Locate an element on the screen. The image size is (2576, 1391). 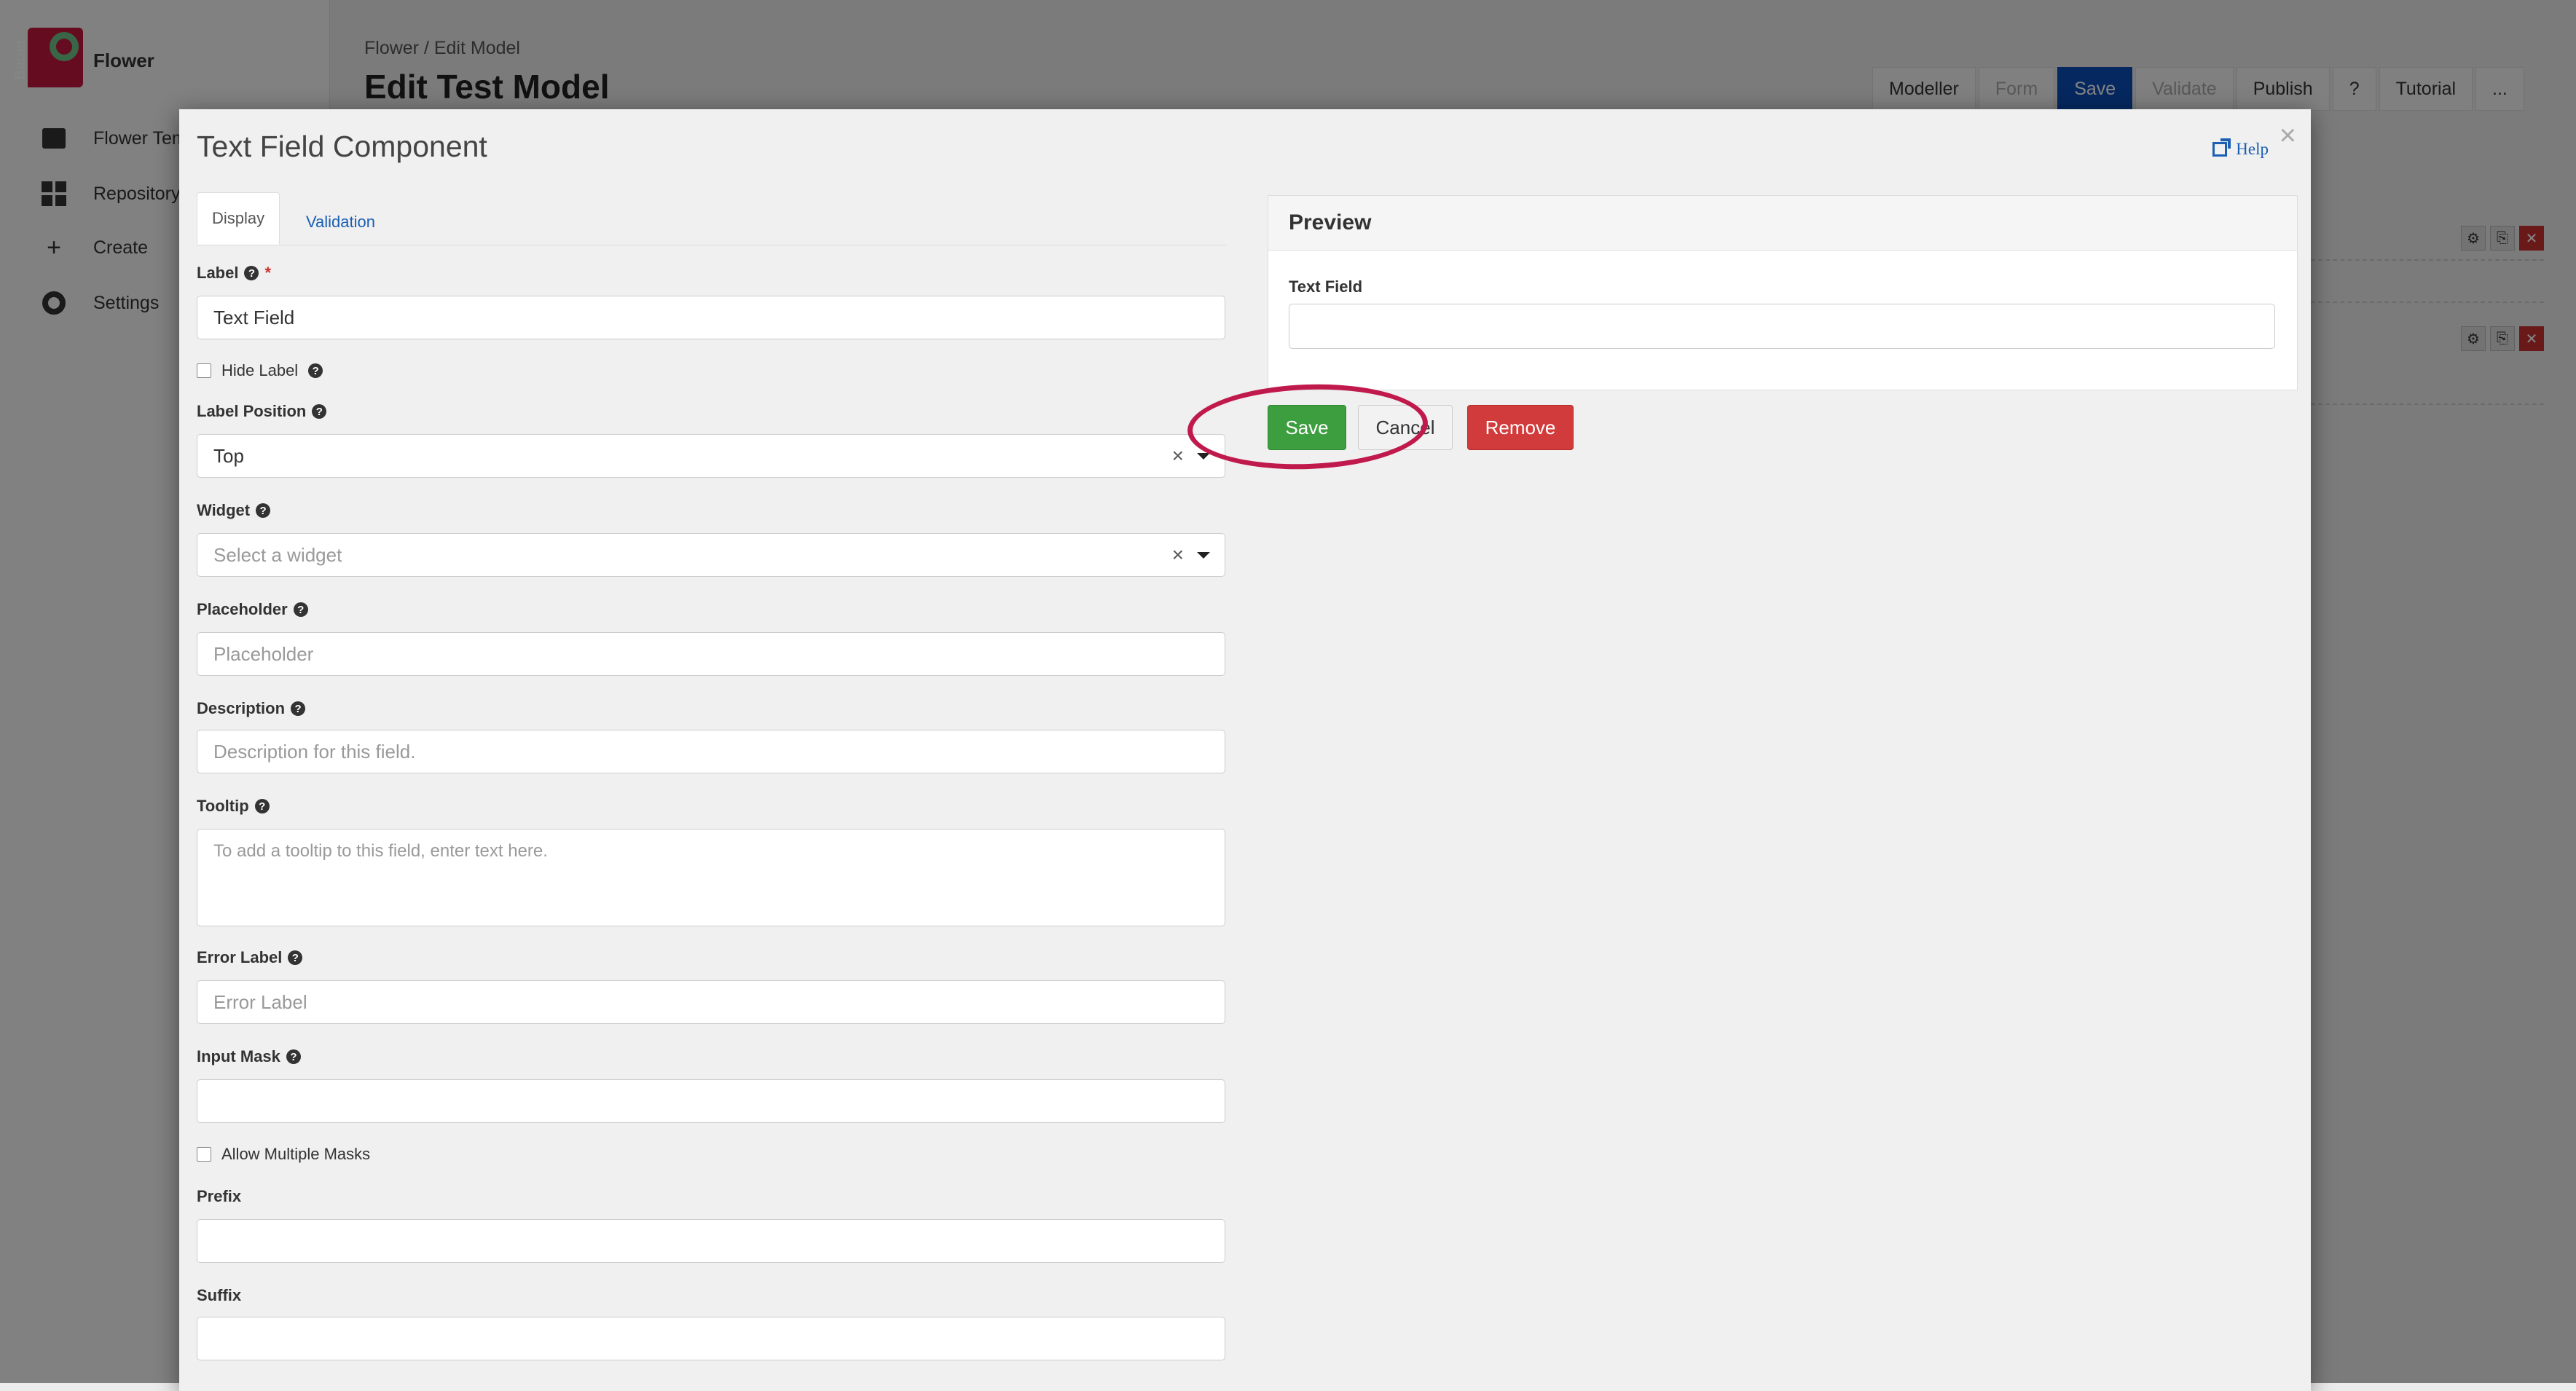
remove-button: Remove is located at coordinates (1520, 427).